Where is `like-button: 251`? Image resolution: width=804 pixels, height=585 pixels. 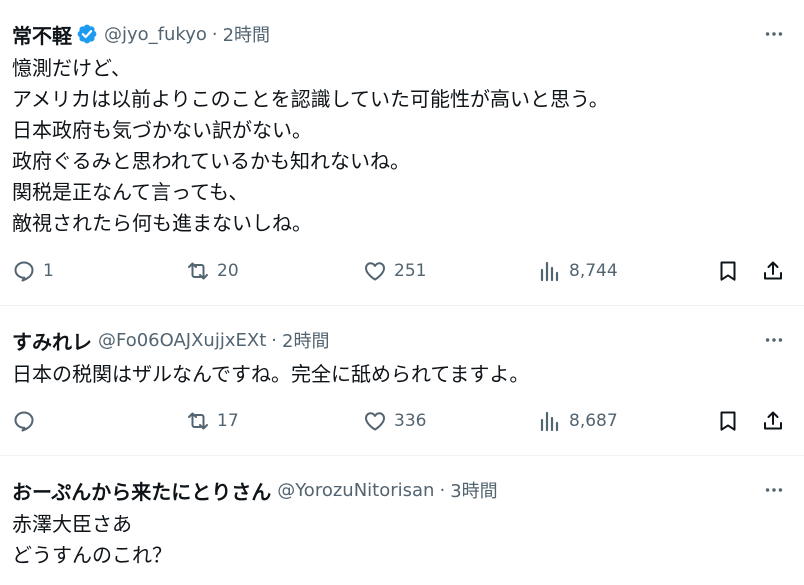 like-button: 251 is located at coordinates (394, 271).